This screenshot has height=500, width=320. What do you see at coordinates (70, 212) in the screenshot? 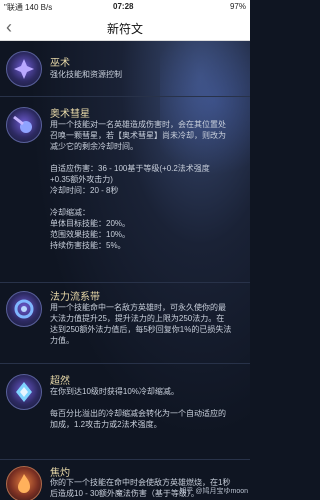
I see `rune-desc-line: 冷却缩减：` at bounding box center [70, 212].